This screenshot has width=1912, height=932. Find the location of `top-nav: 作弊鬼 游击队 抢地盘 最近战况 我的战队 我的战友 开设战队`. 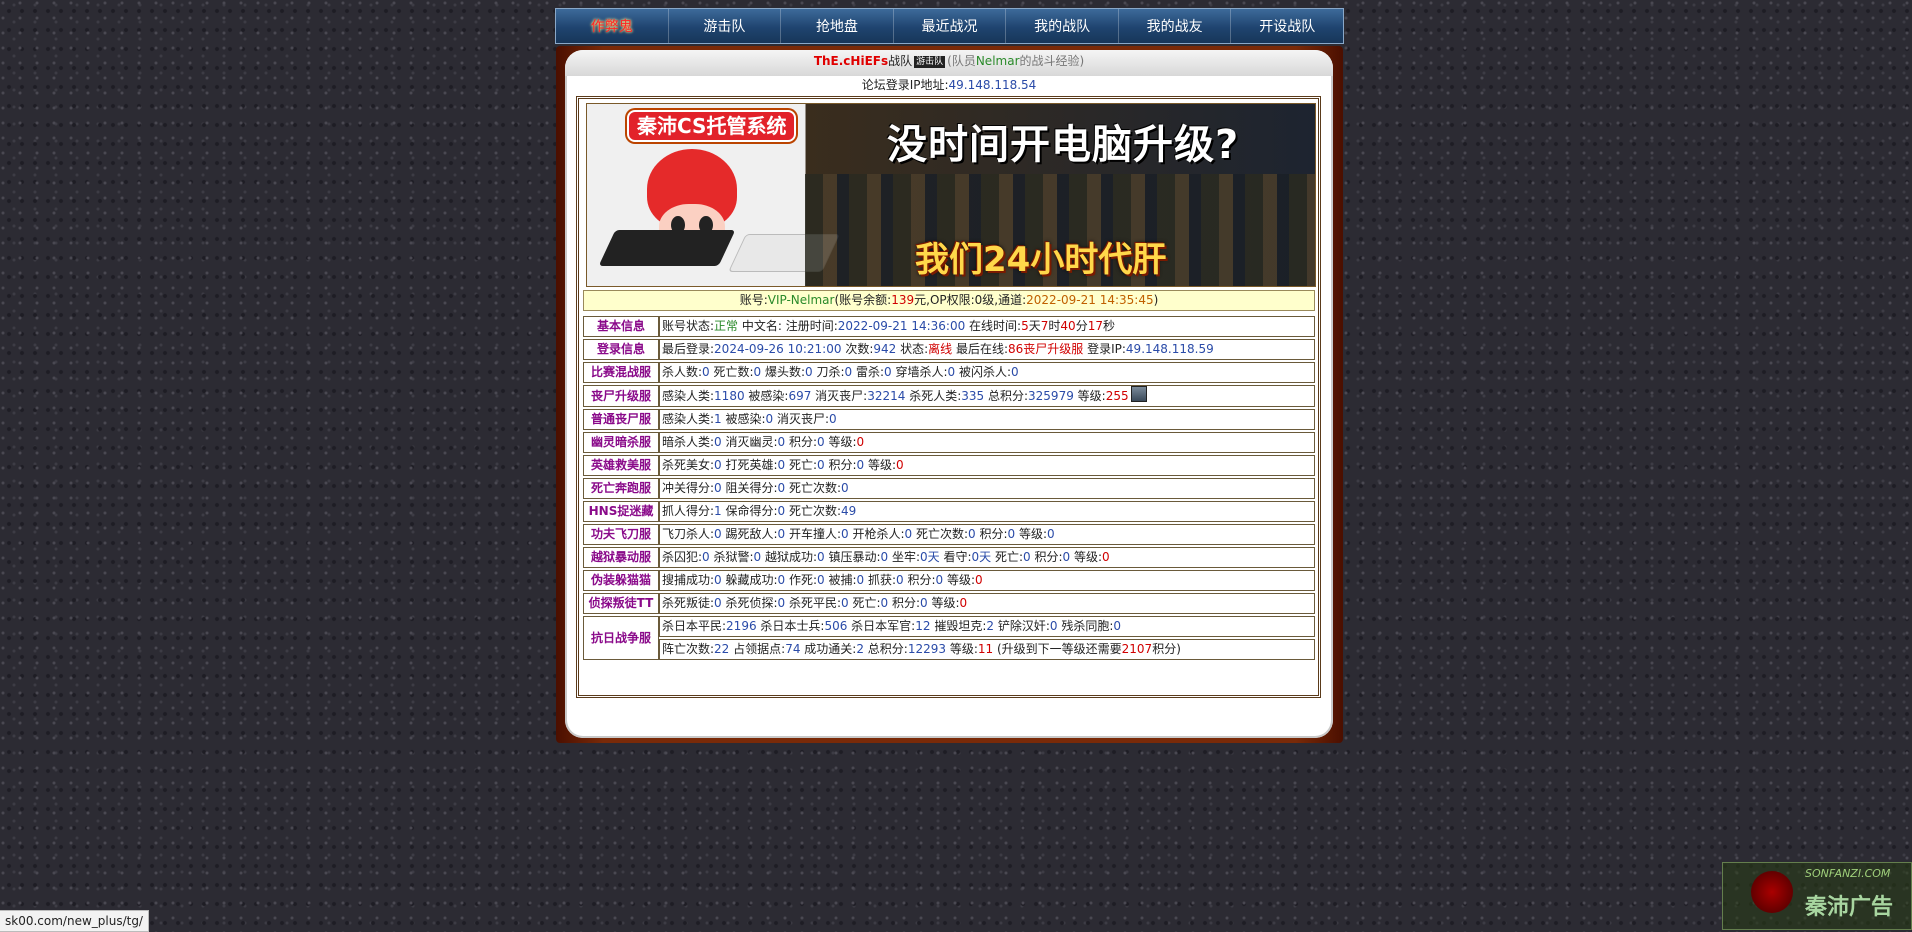

top-nav: 作弊鬼 游击队 抢地盘 最近战况 我的战队 我的战友 开设战队 is located at coordinates (949, 26).